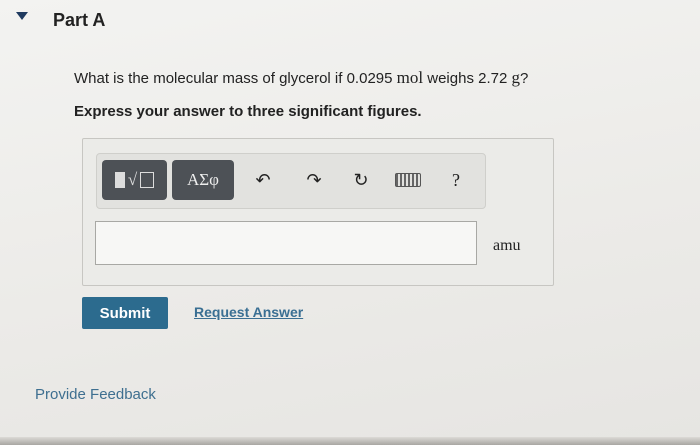 This screenshot has width=700, height=445. I want to click on square-root-icon: √, so click(132, 179).